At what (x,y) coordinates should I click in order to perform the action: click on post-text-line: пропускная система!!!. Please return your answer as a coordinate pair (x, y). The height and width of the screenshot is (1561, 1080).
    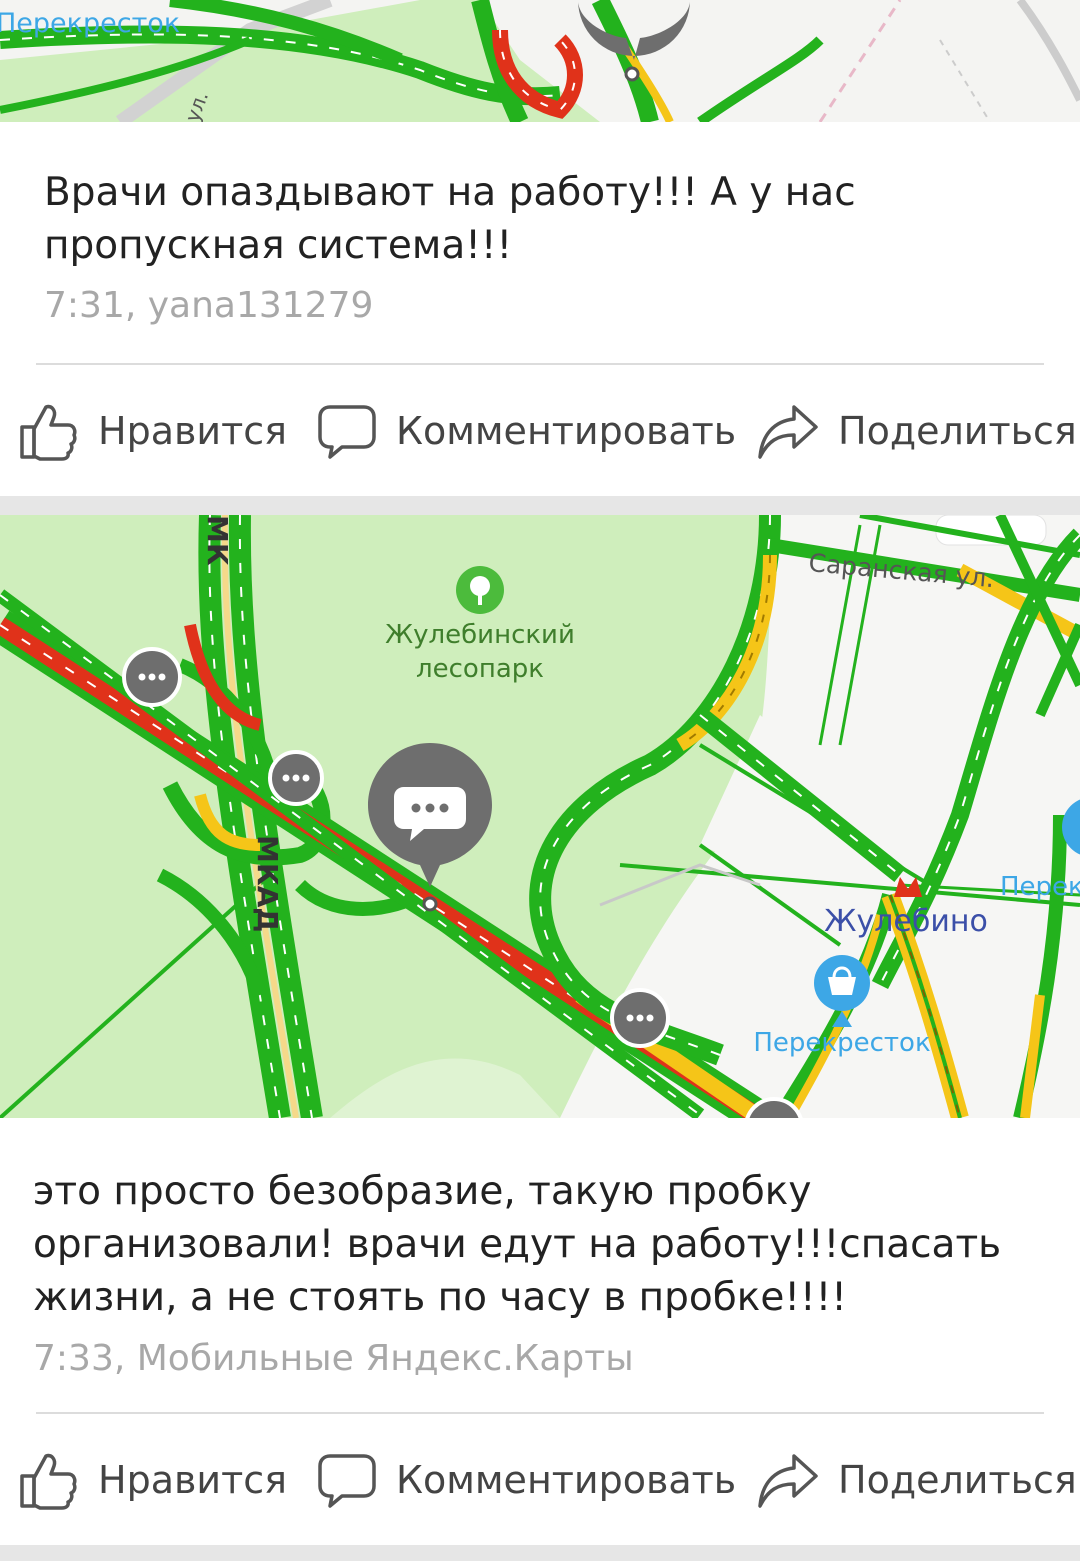
    Looking at the image, I should click on (278, 245).